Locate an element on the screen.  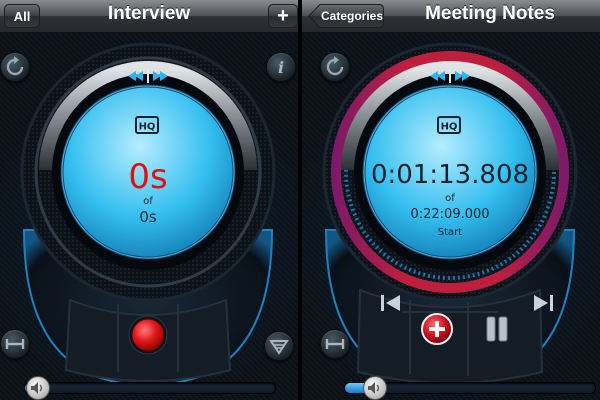
time-readout: 0:01:13.808 of 0:22:09.000 Start is located at coordinates (450, 199).